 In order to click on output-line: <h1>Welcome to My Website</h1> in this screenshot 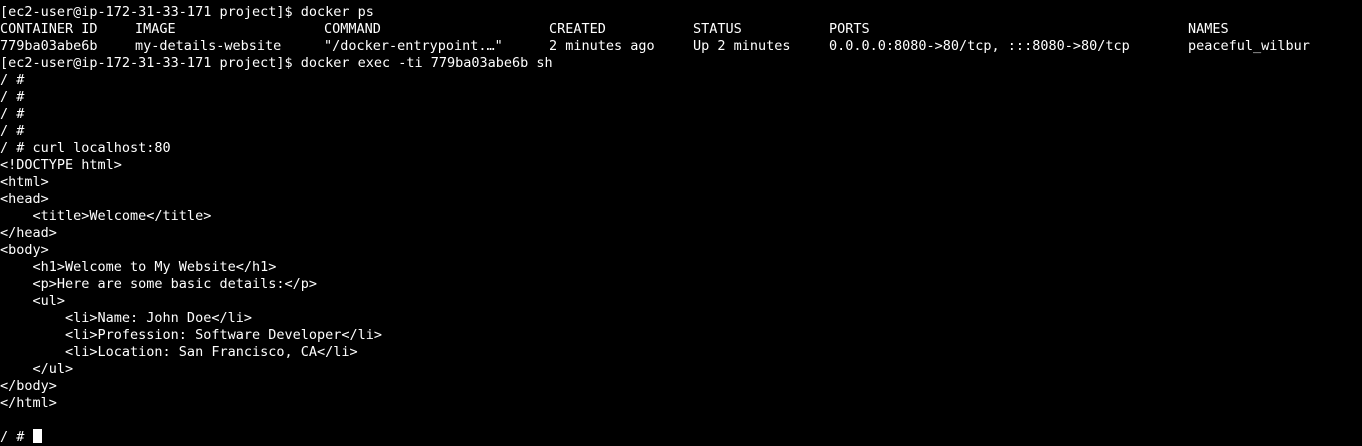, I will do `click(138, 267)`.